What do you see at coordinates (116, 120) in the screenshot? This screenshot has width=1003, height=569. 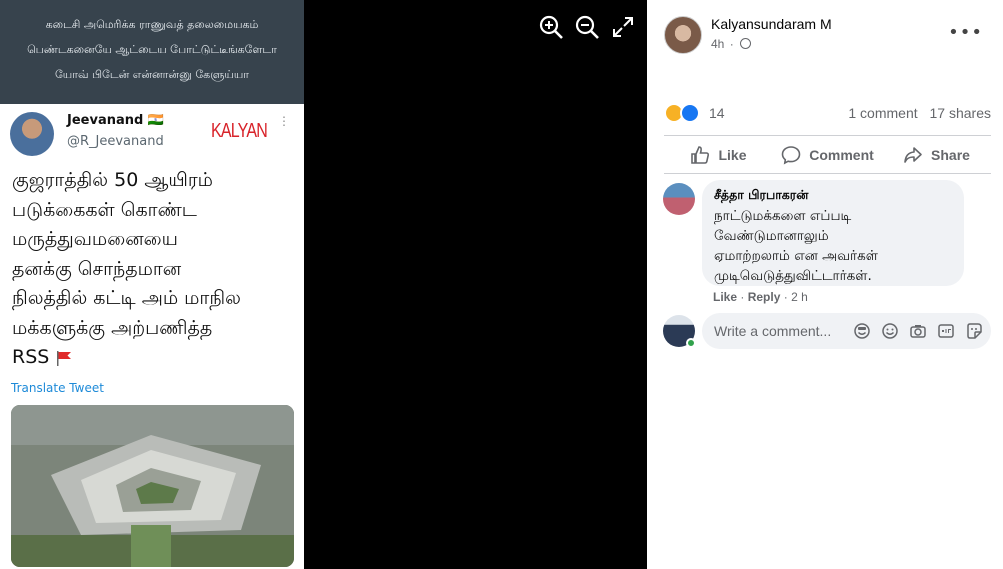 I see `tweet-author-name: Jeevanand 🇮🇳` at bounding box center [116, 120].